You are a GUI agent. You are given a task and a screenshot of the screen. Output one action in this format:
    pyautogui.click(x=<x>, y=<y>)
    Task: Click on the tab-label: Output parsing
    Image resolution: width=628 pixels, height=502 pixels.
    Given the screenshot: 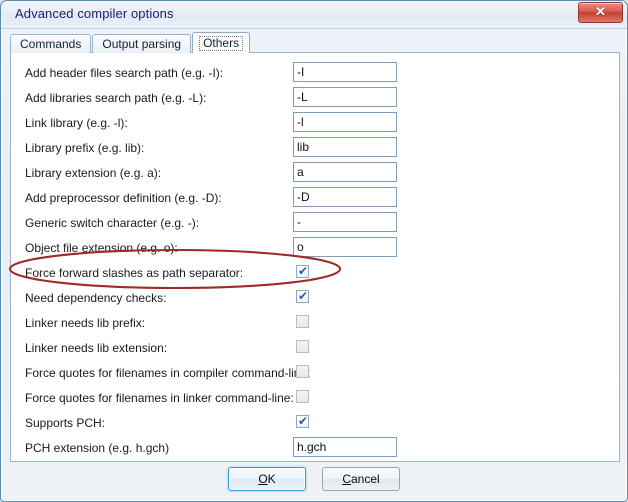 What is the action you would take?
    pyautogui.click(x=142, y=44)
    